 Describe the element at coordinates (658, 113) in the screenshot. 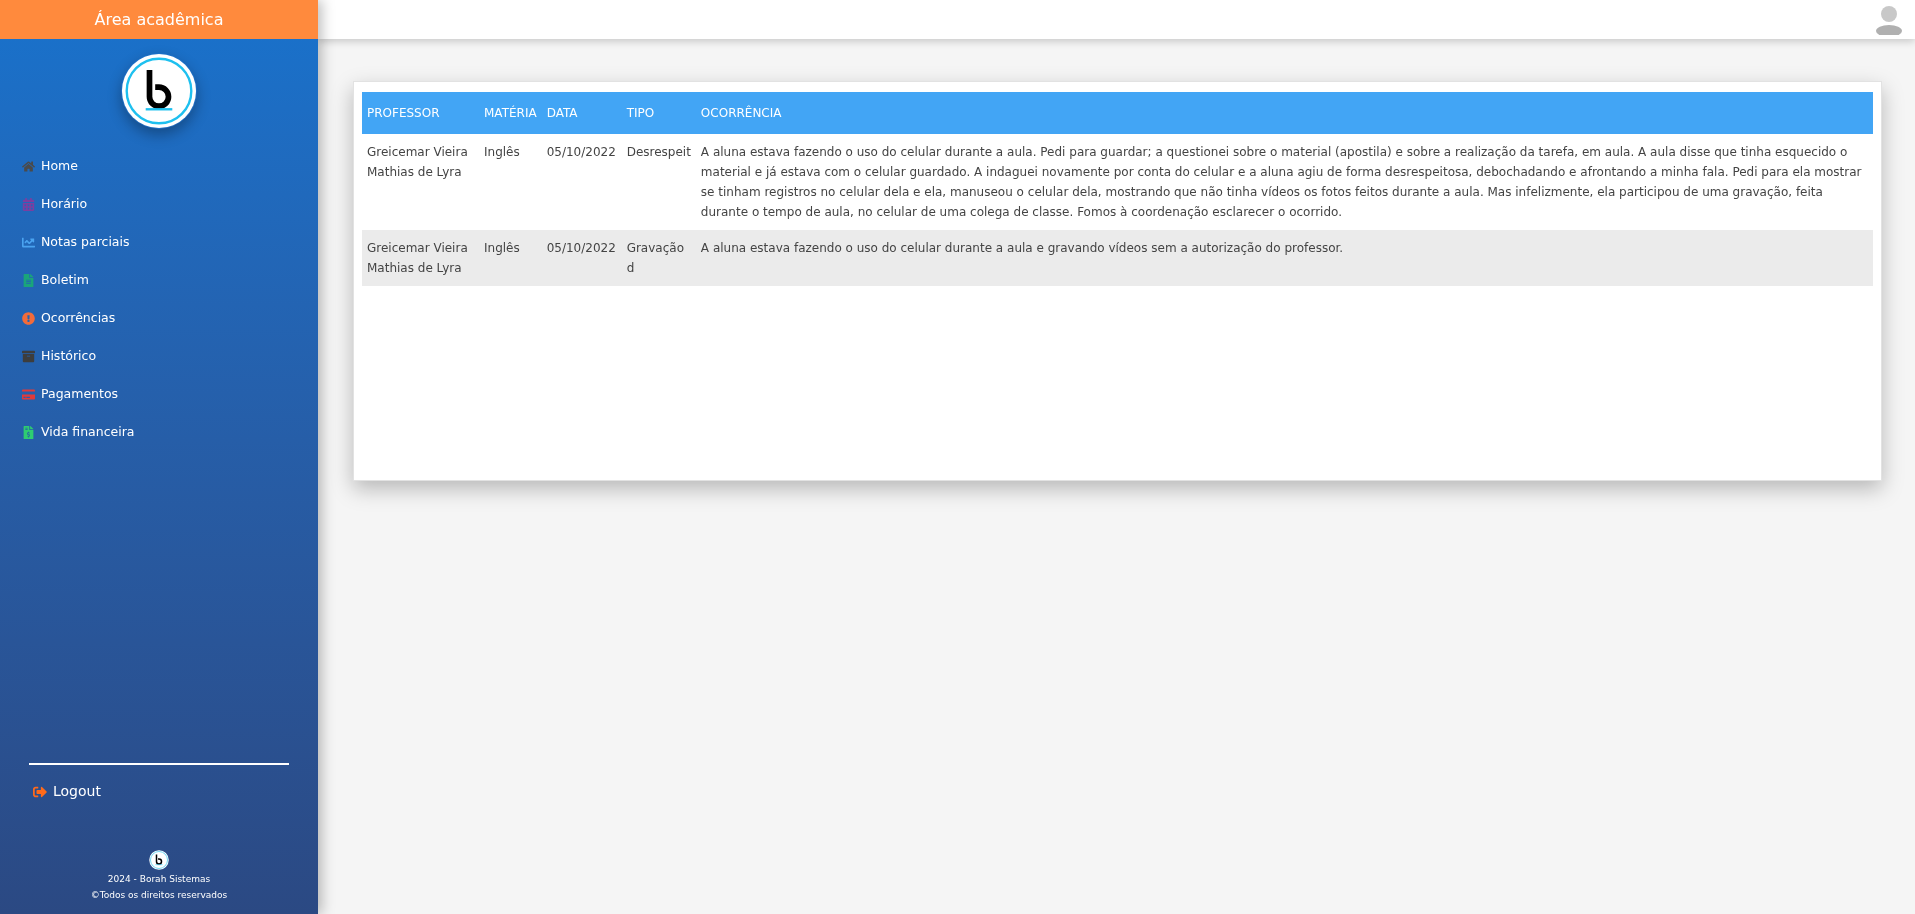

I see `column-header: TIPO` at that location.